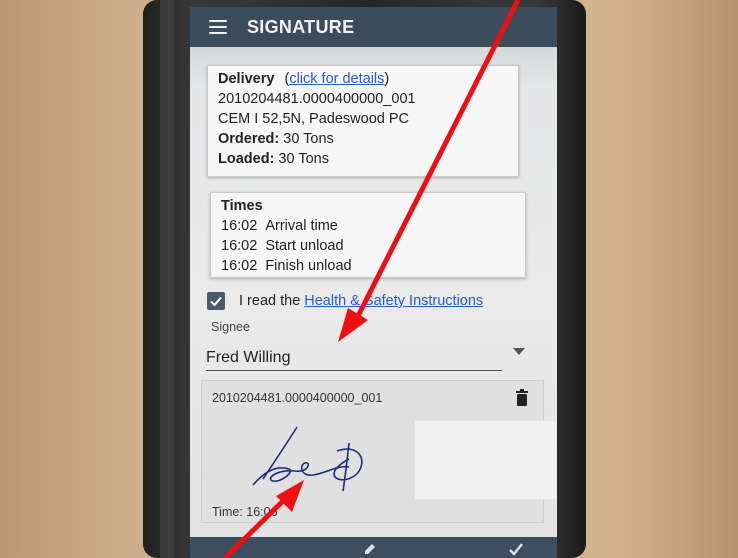 Image resolution: width=738 pixels, height=558 pixels. I want to click on bottom-action-bar, so click(373, 547).